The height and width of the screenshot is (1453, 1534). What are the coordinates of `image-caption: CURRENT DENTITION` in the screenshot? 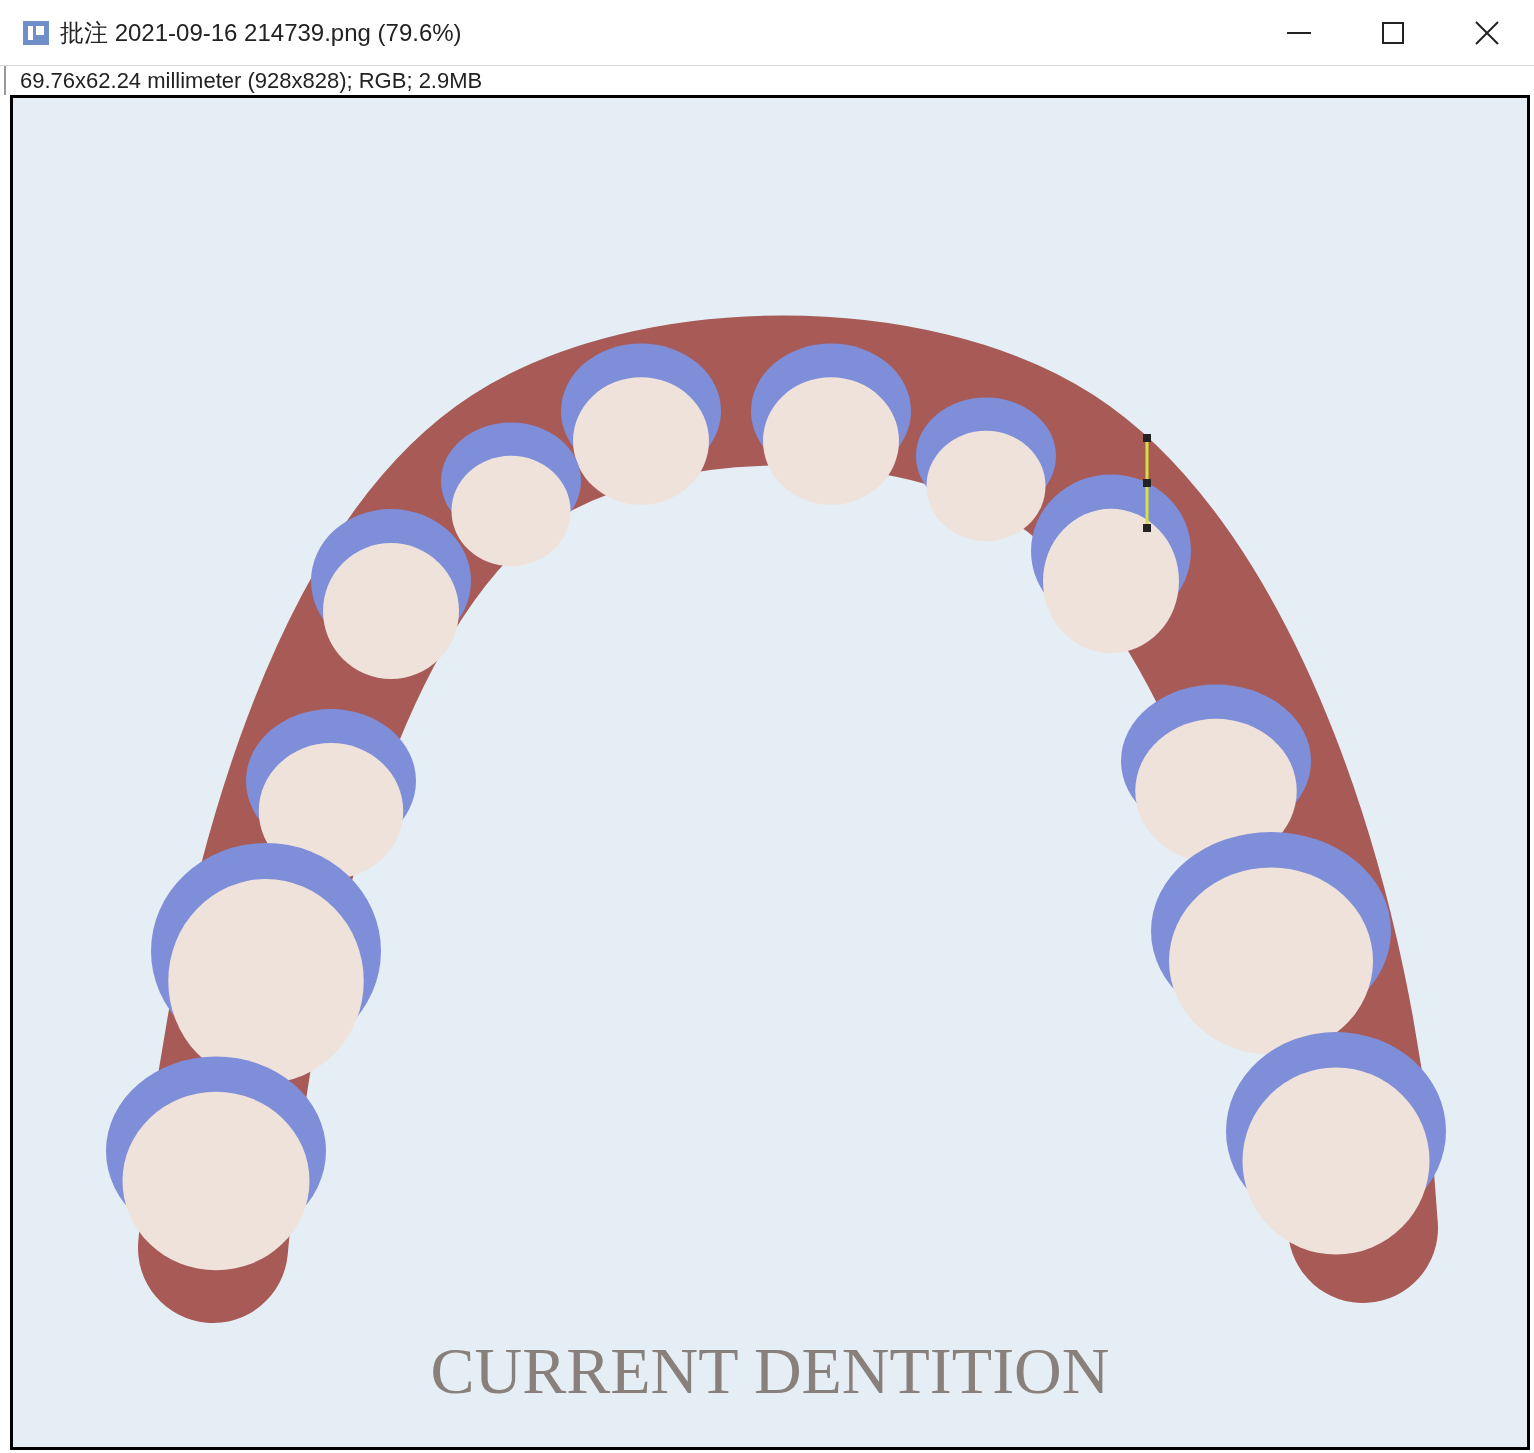 It's located at (770, 1371).